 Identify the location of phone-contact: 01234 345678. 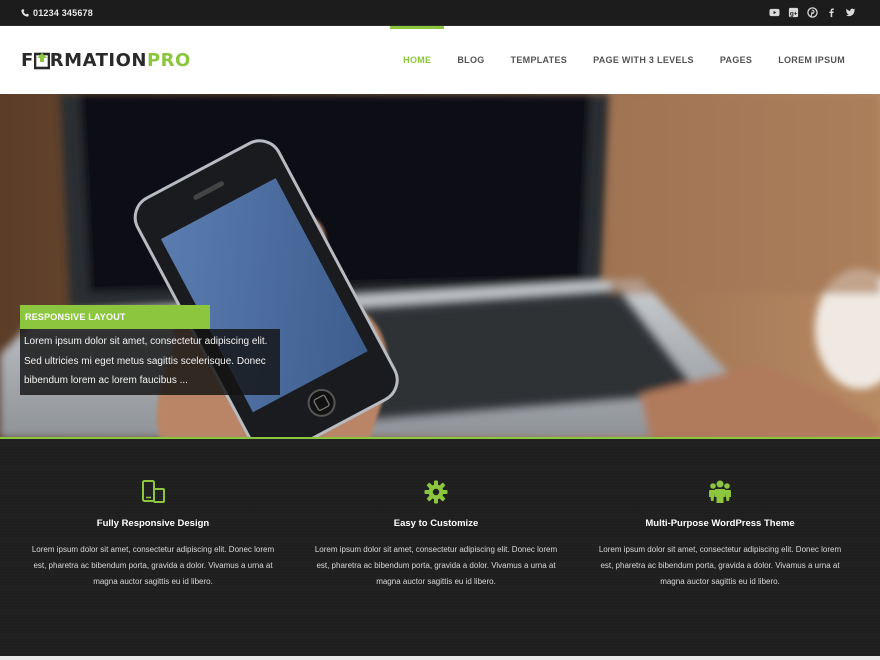
(57, 13).